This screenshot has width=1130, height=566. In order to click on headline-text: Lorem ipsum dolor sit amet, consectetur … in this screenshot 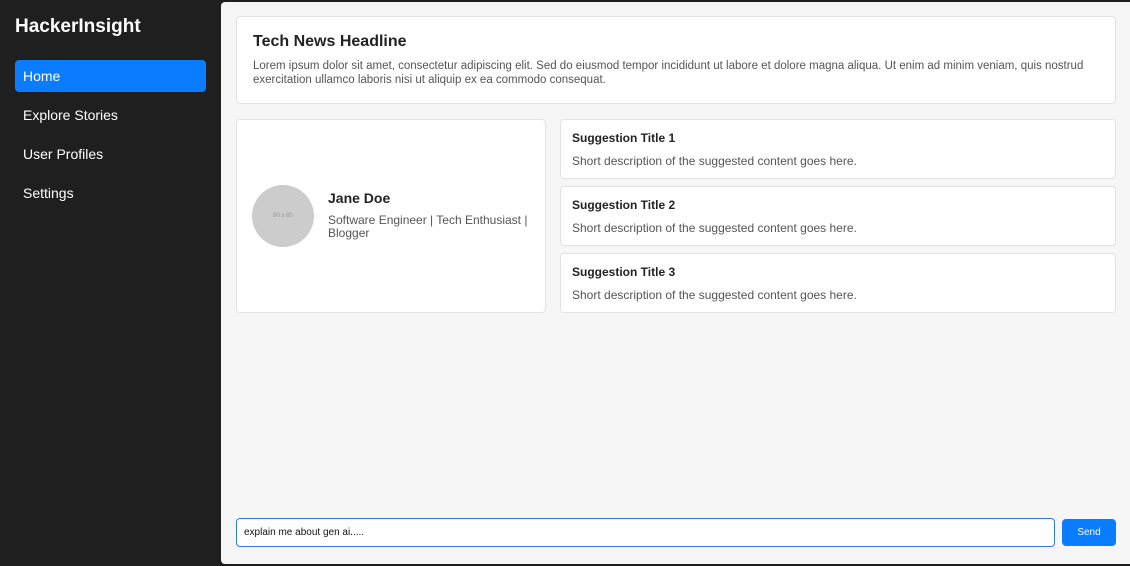, I will do `click(668, 73)`.